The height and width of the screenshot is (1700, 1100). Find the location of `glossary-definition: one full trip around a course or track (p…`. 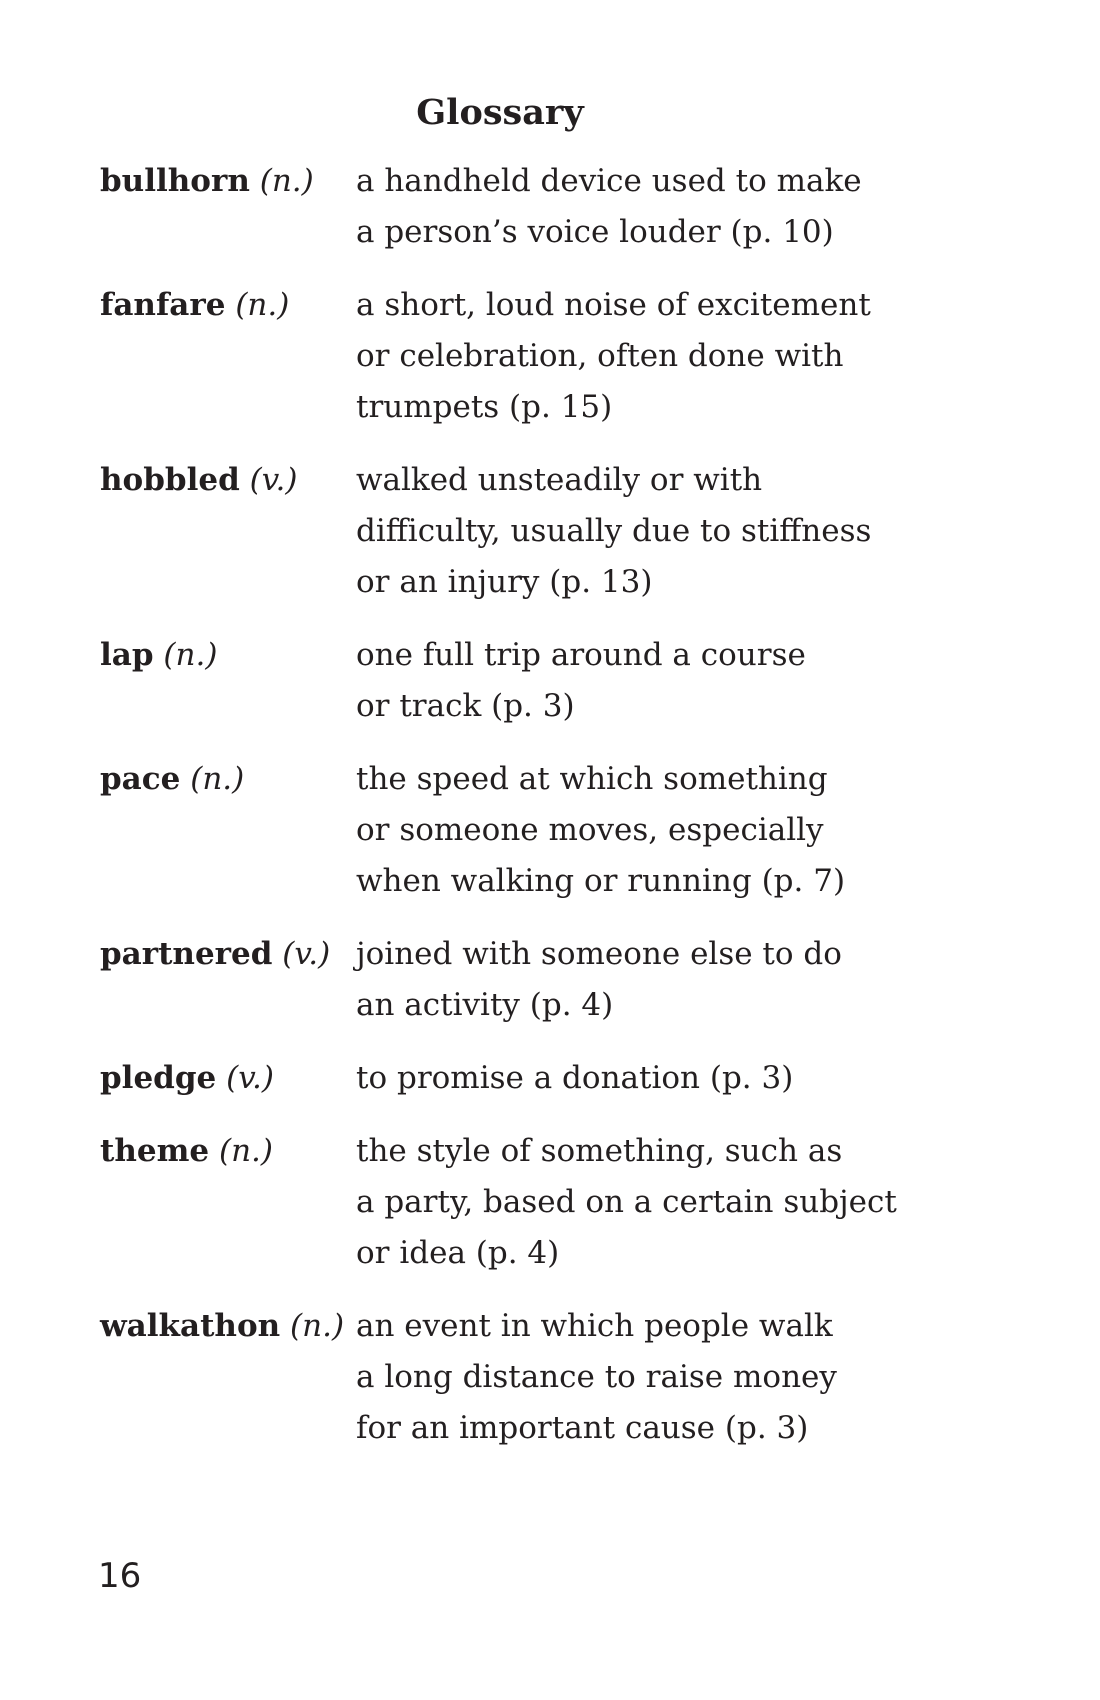

glossary-definition: one full trip around a course or track (p… is located at coordinates (678, 681).